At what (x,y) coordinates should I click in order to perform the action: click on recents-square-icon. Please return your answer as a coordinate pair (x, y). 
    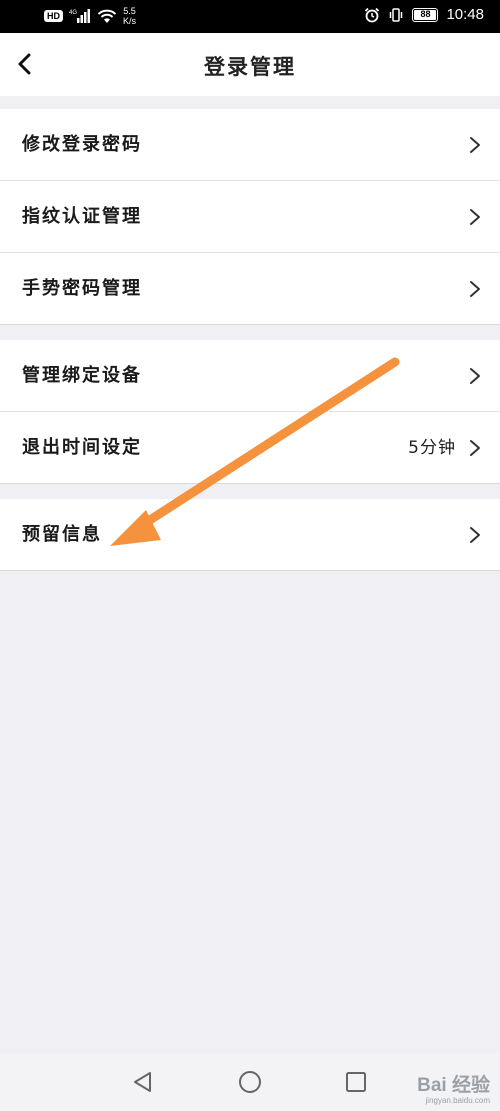
    Looking at the image, I should click on (356, 1082).